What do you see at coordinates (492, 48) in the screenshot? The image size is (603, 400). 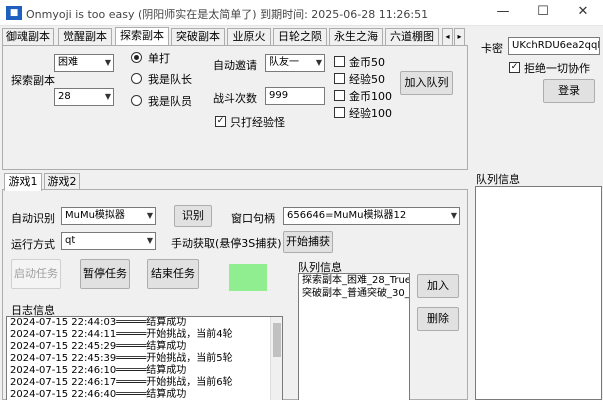 I see `key-label: 卡密` at bounding box center [492, 48].